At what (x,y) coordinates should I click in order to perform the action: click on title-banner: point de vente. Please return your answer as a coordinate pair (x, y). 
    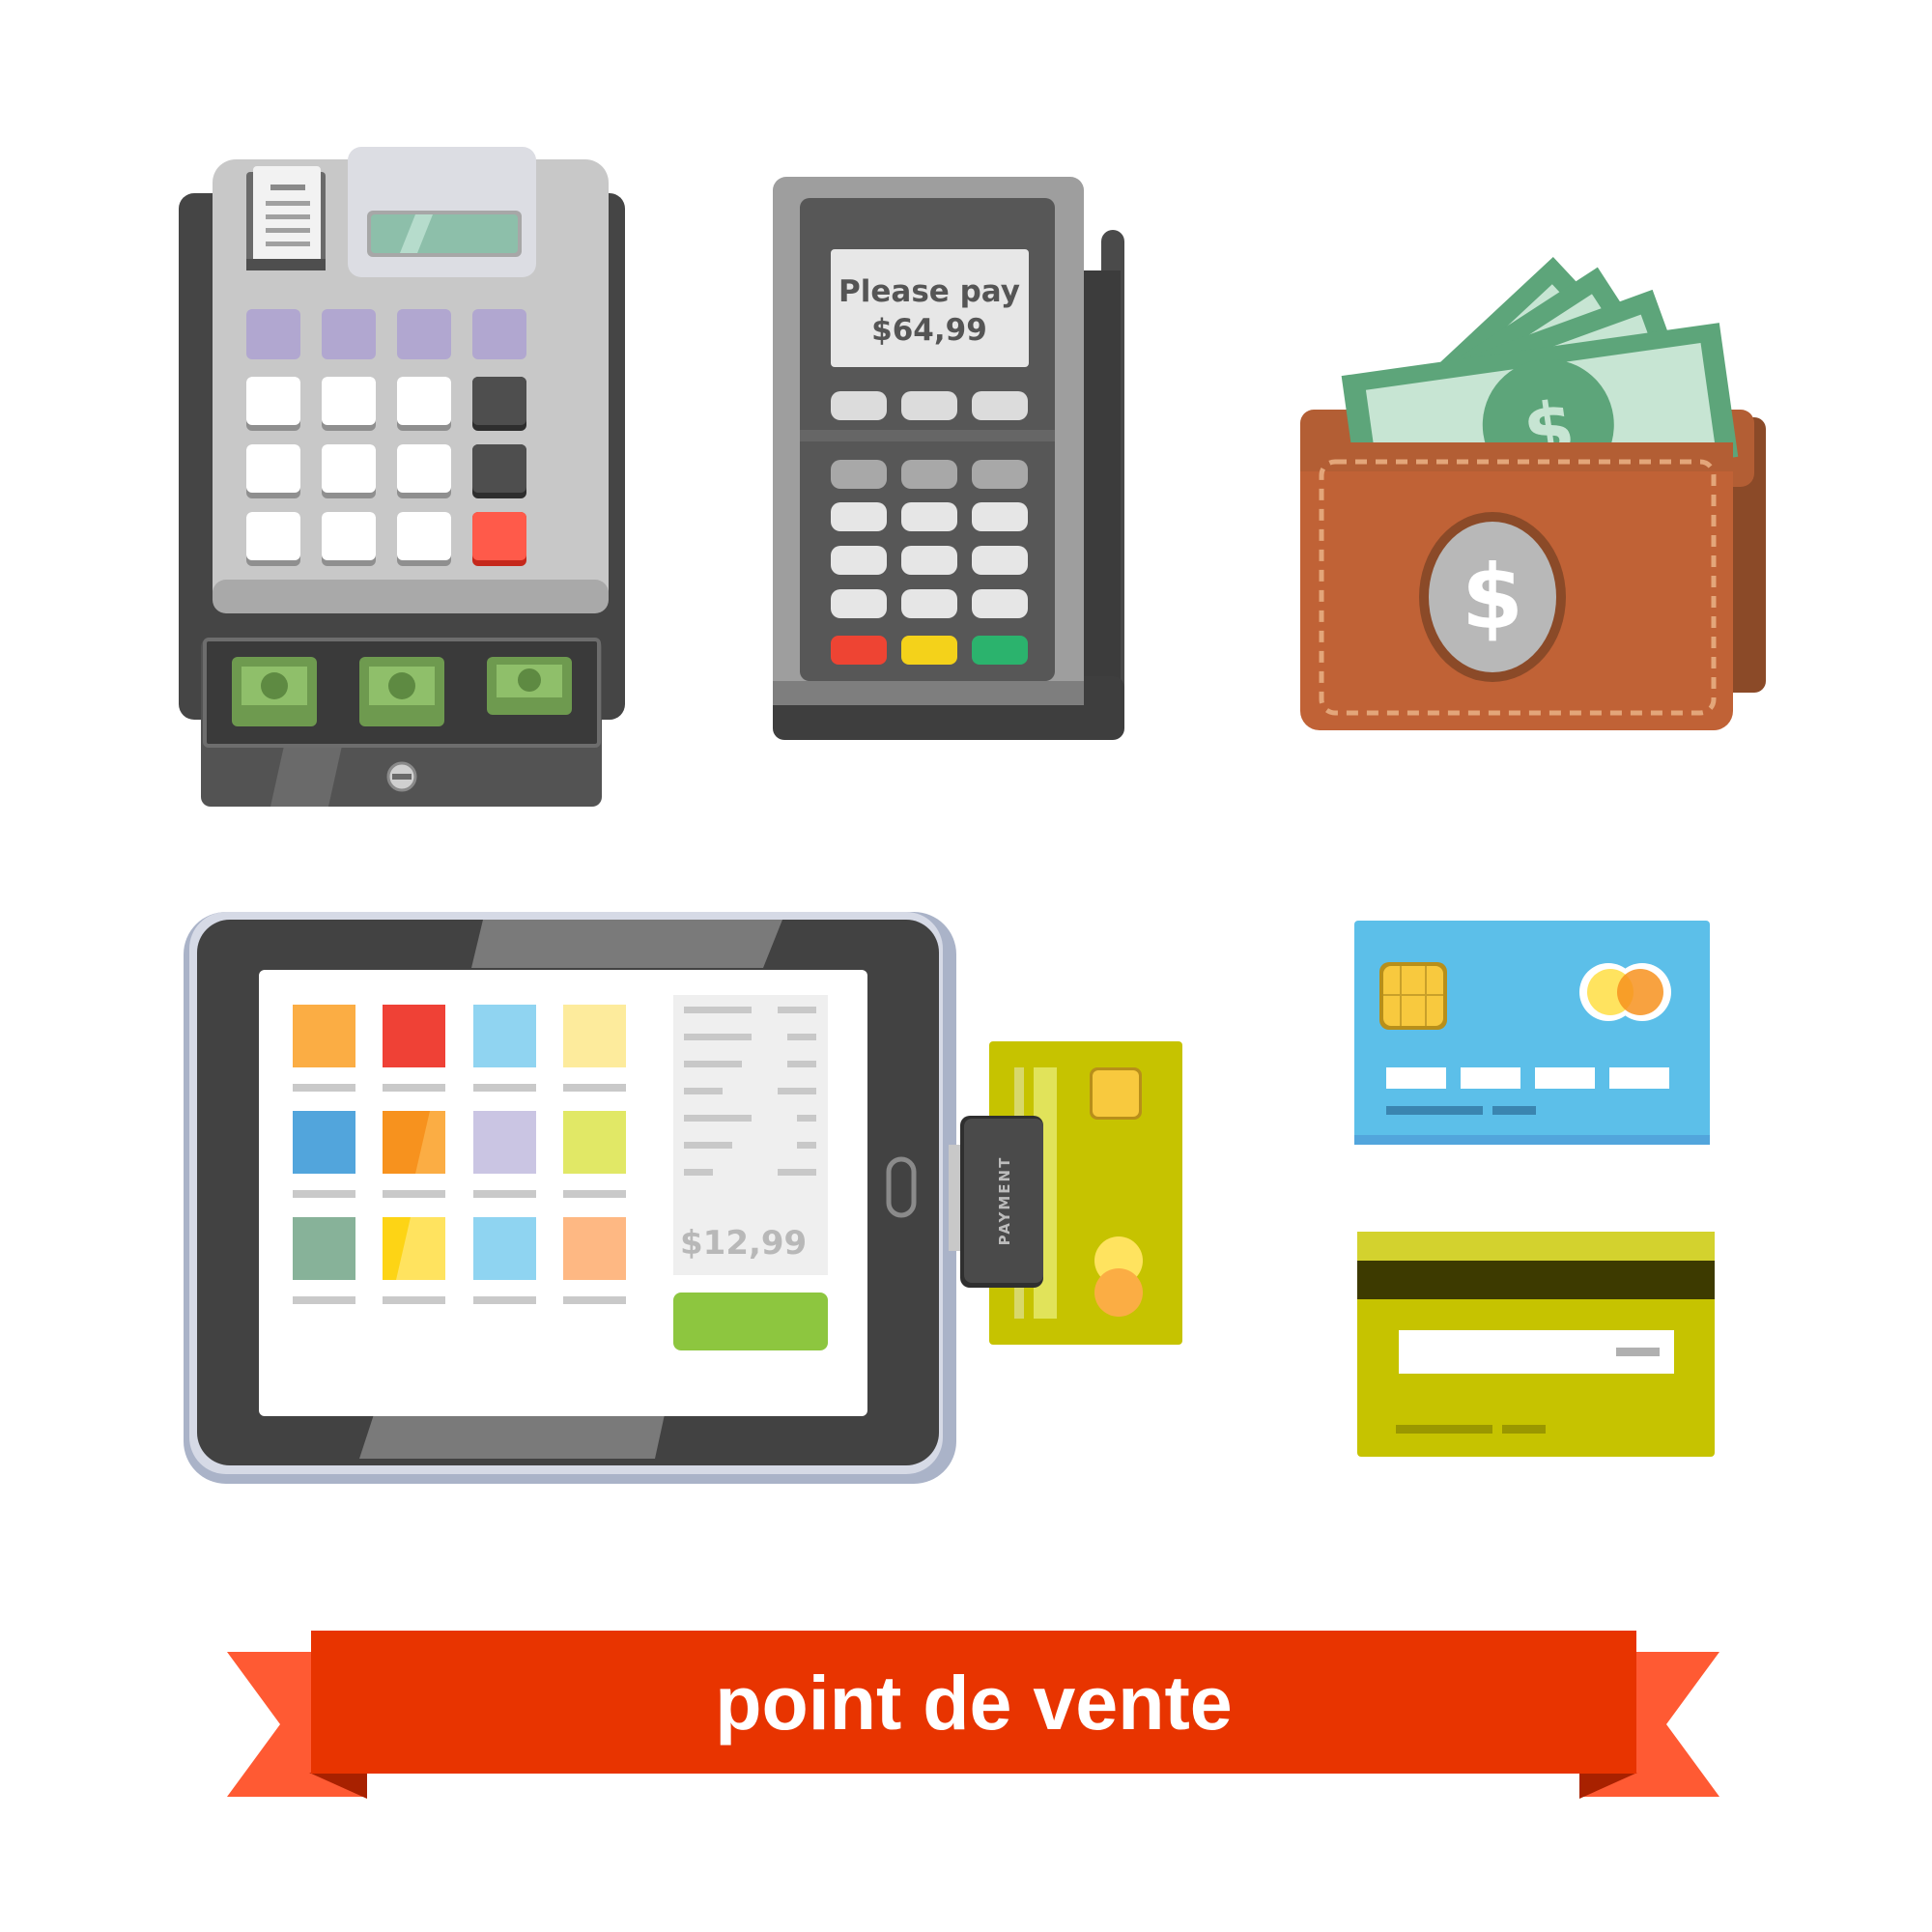
    Looking at the image, I should click on (973, 1715).